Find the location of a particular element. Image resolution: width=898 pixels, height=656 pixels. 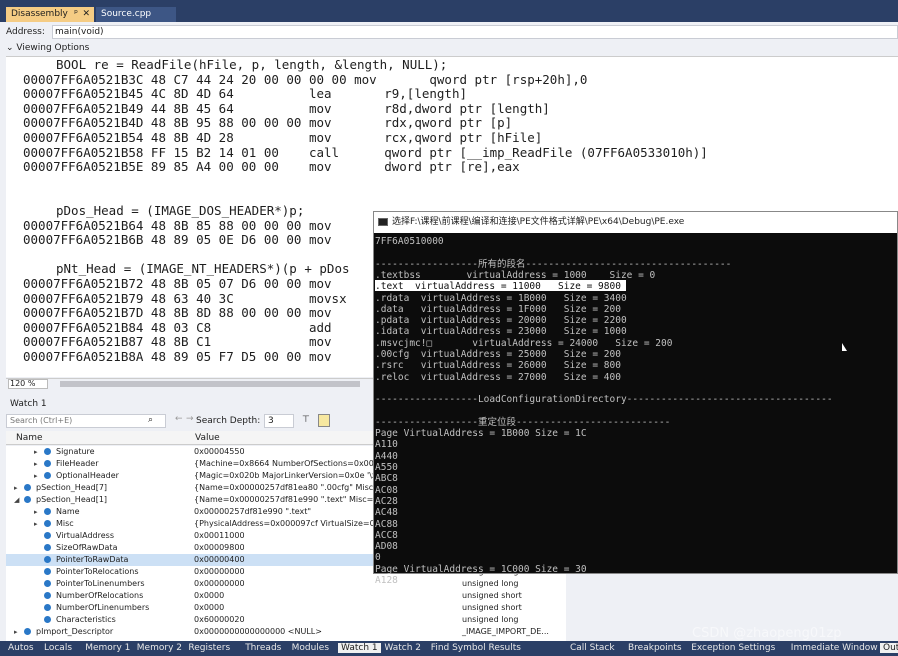

watch-row-name: SizeOfRawData is located at coordinates (87, 547).